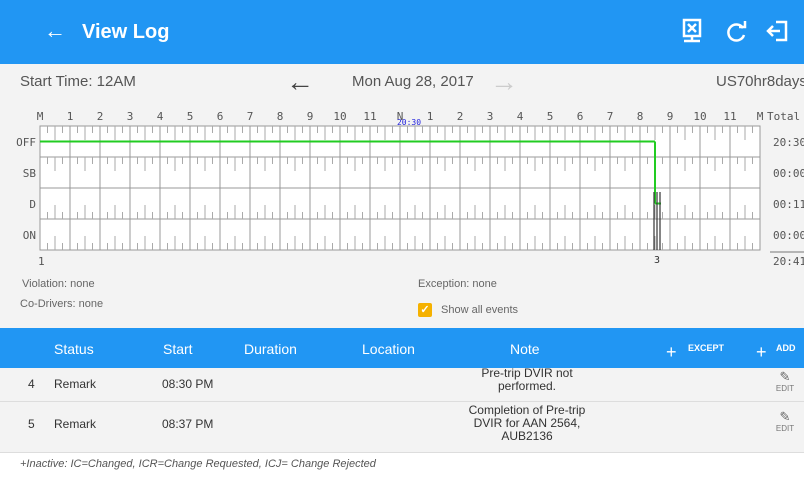  Describe the element at coordinates (525, 349) in the screenshot. I see `col-note: Note` at that location.